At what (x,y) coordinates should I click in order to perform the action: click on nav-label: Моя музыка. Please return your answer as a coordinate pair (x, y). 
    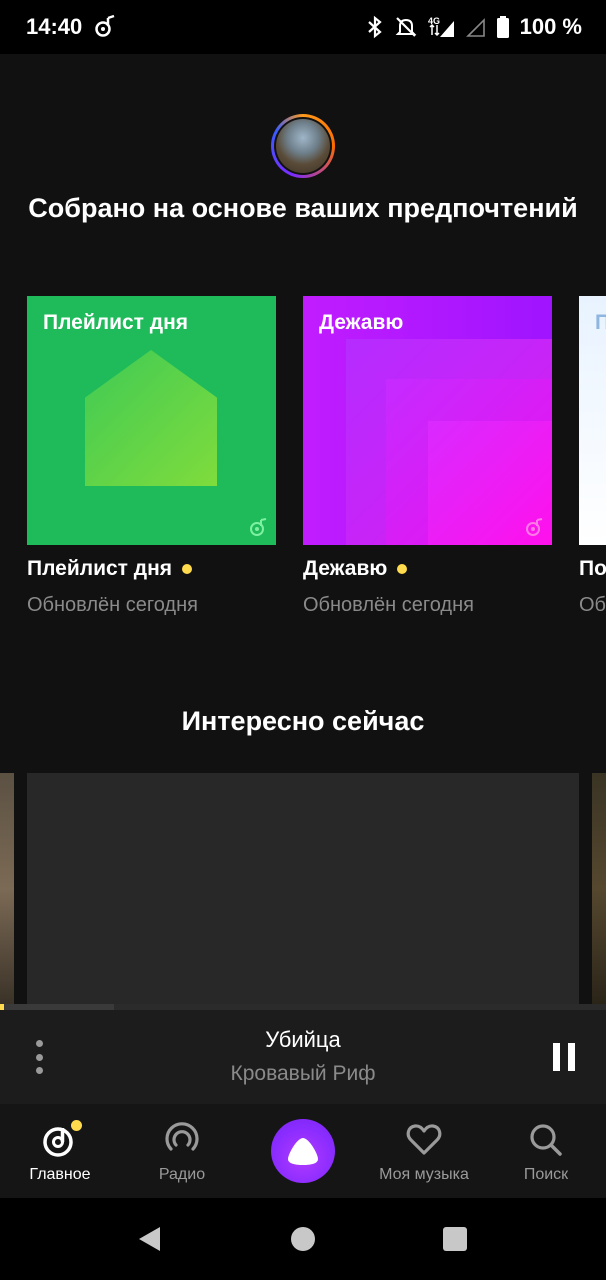
    Looking at the image, I should click on (424, 1174).